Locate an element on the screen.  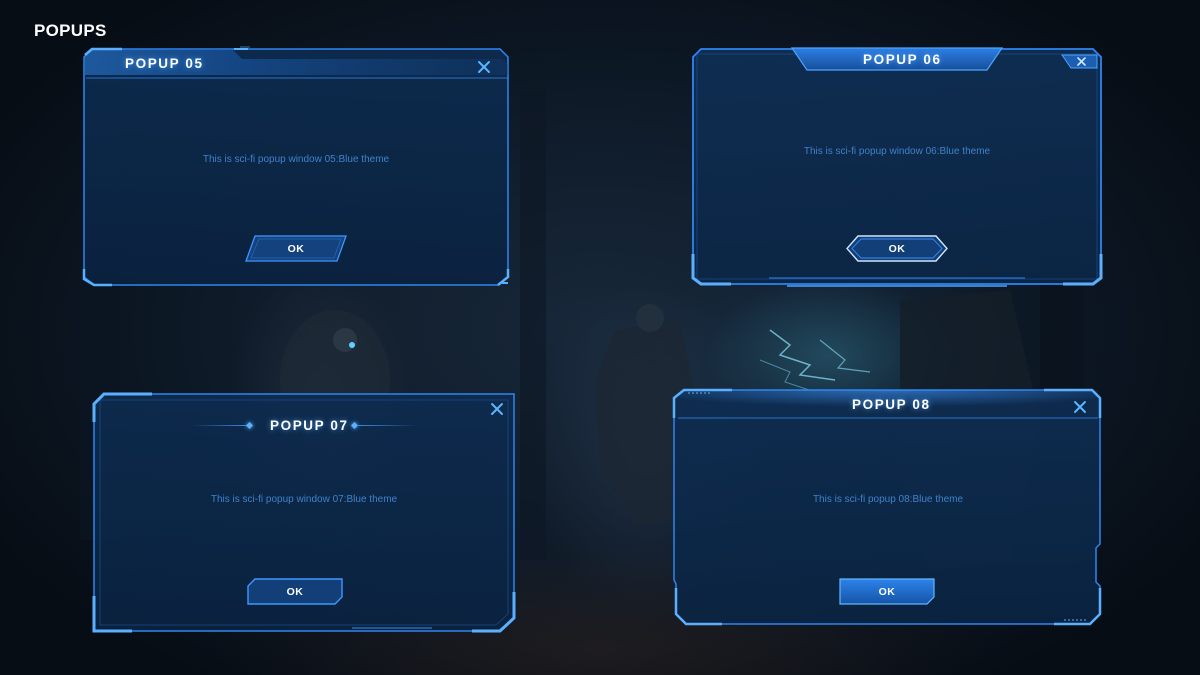
popup-07-ok-label: OK is located at coordinates (295, 591).